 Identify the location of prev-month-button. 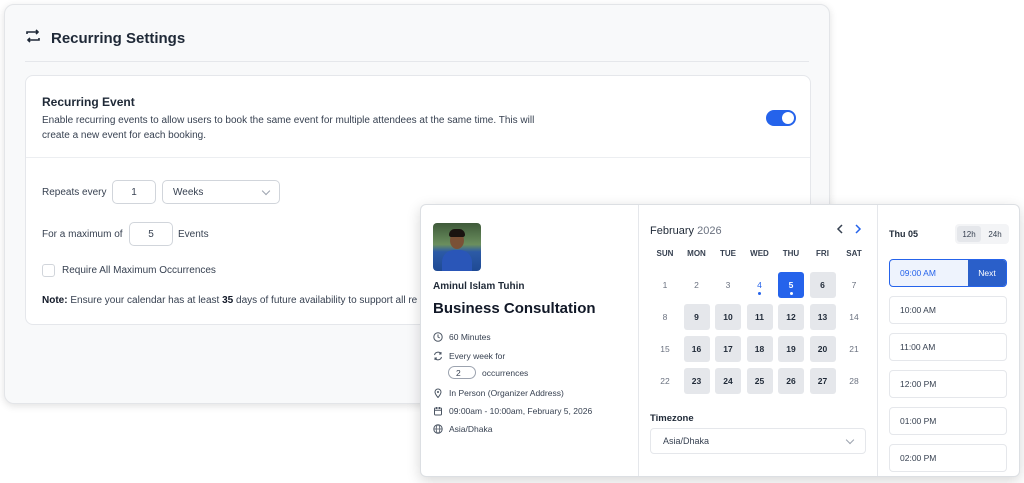
(840, 229).